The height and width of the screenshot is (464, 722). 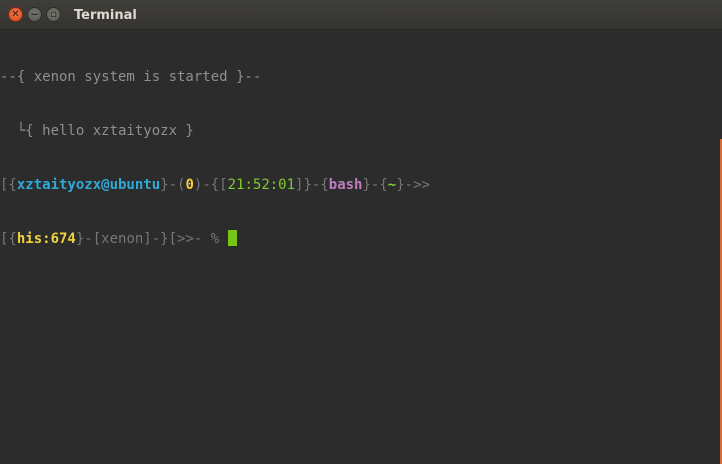 I want to click on title-bar: ✕ ‒ ▫ Terminal, so click(x=361, y=15).